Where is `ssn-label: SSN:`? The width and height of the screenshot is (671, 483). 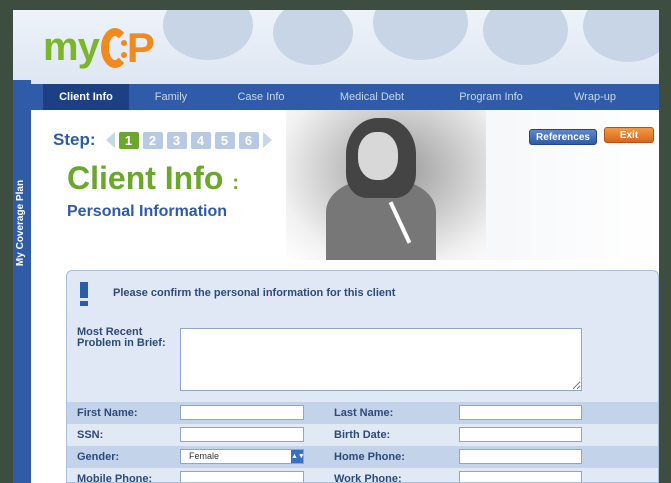 ssn-label: SSN: is located at coordinates (90, 435).